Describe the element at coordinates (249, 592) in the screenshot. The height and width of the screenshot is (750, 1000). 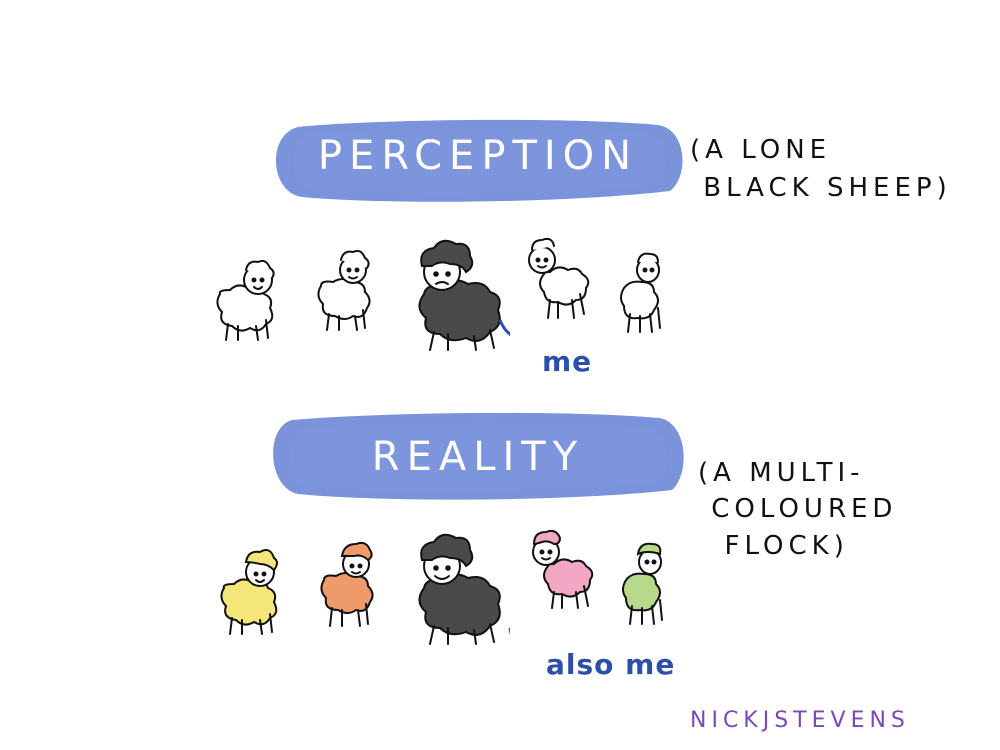
I see `yellow-sheep-icon` at that location.